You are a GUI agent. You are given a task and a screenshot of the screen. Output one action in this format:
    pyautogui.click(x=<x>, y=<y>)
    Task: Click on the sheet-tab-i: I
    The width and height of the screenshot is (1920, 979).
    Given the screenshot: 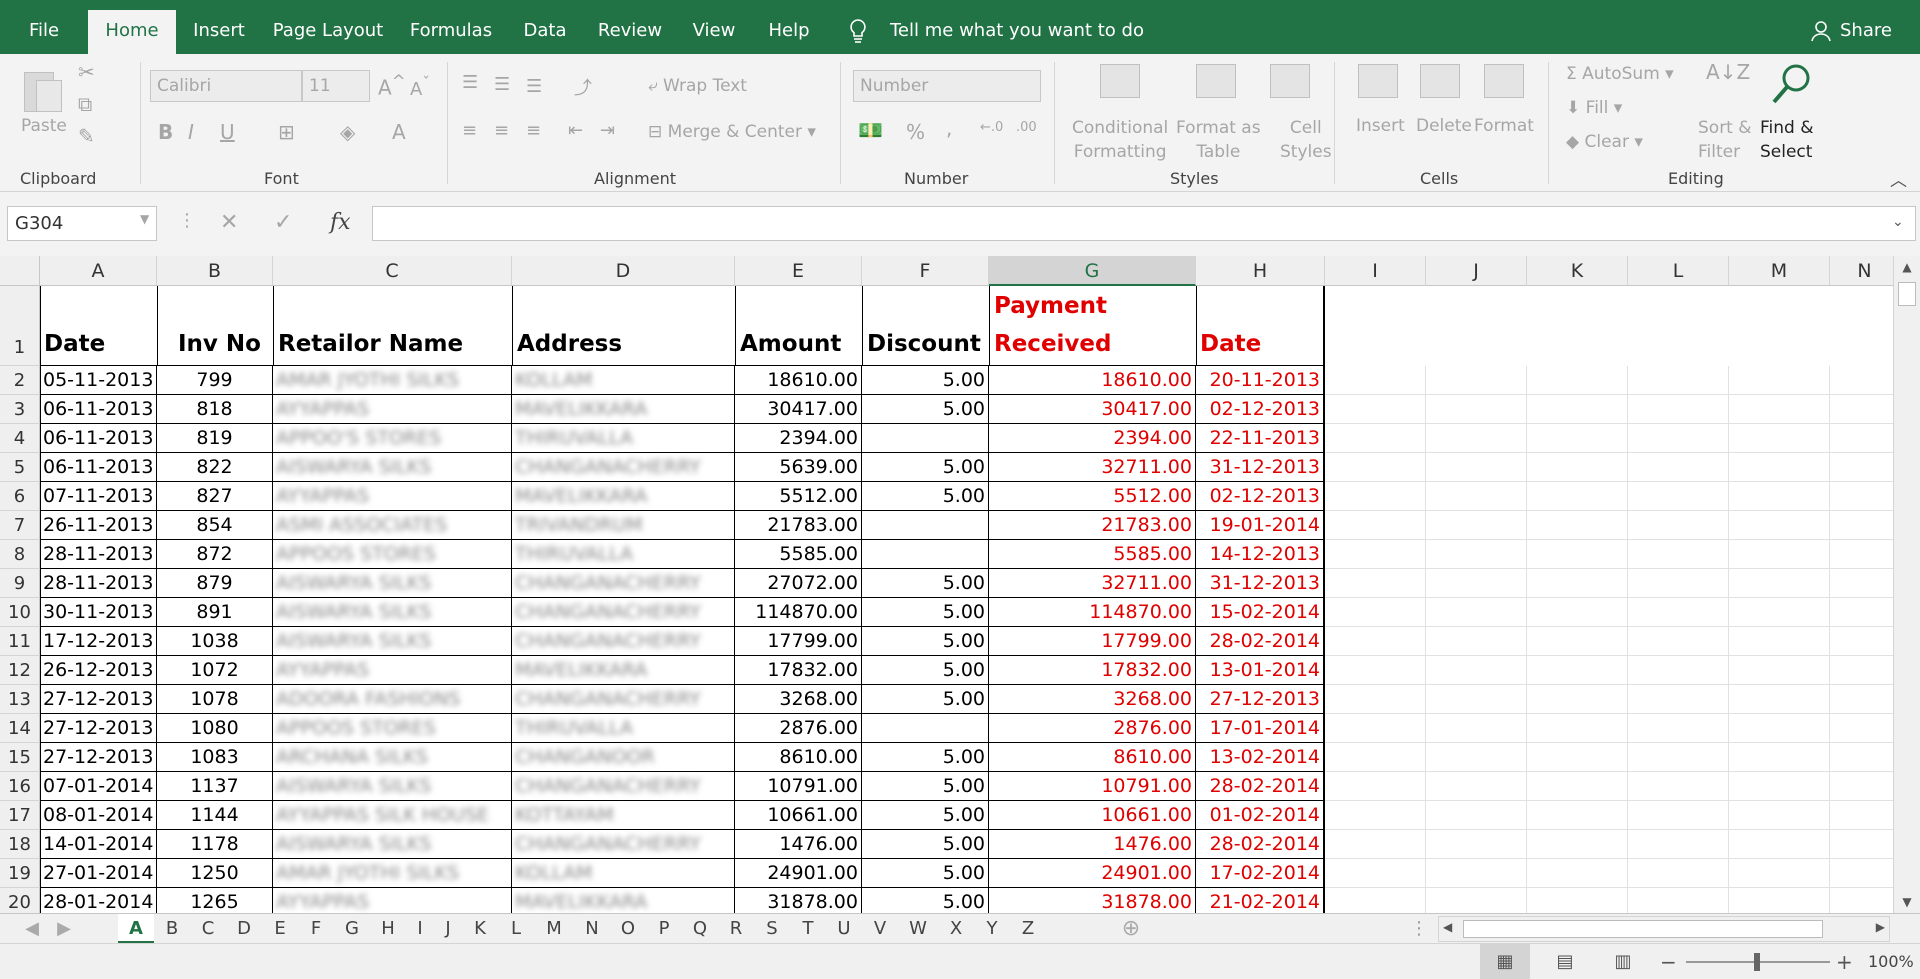 What is the action you would take?
    pyautogui.click(x=420, y=929)
    